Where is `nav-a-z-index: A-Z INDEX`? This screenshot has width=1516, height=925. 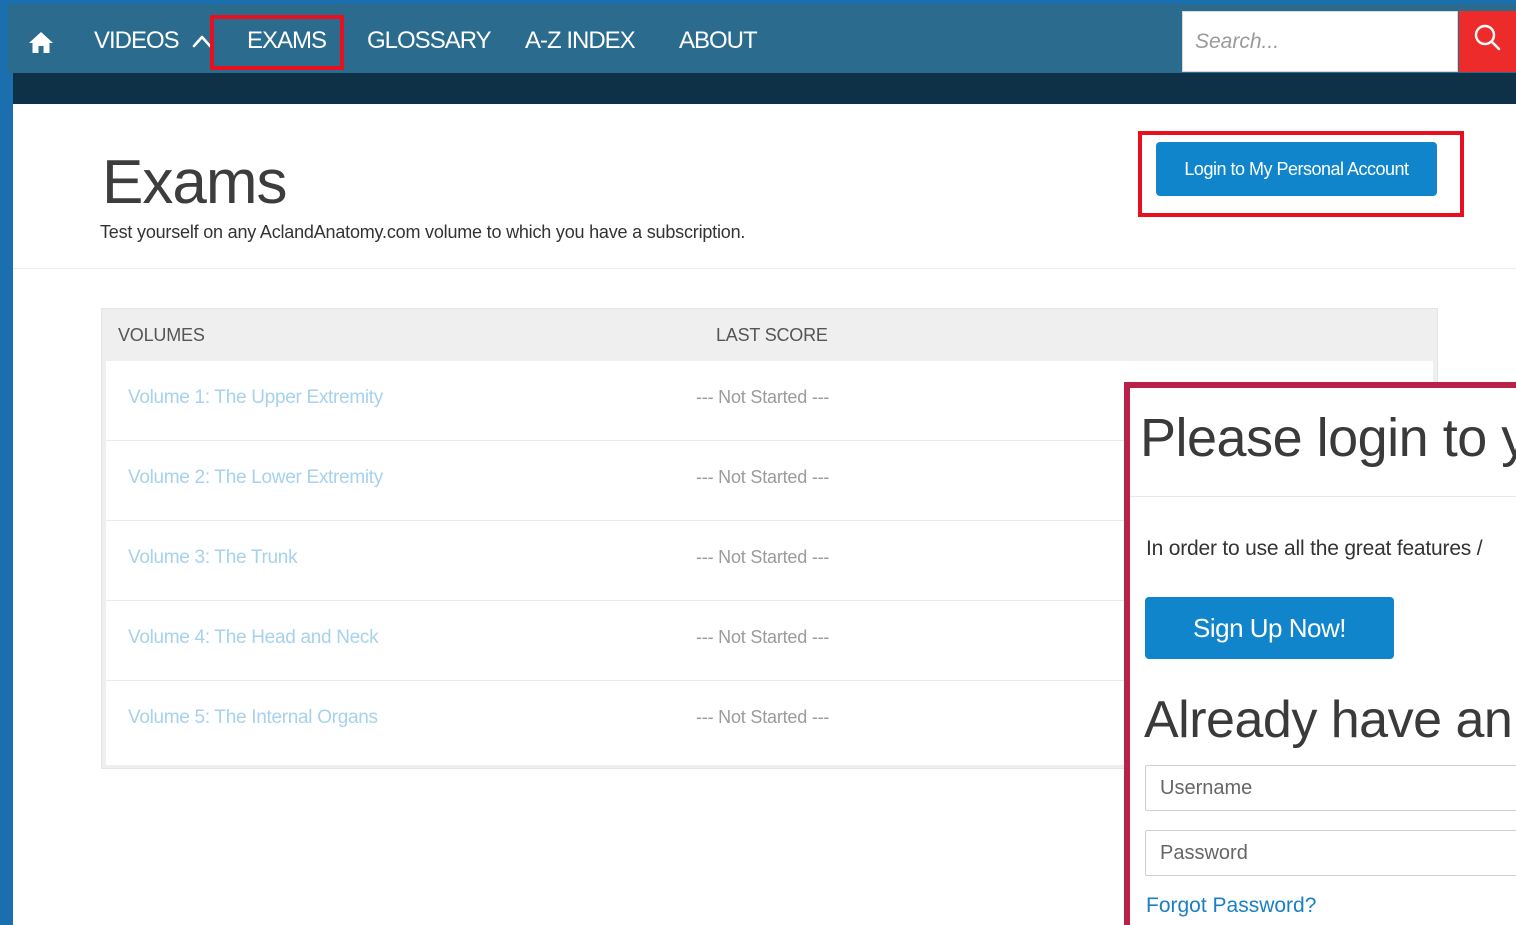 nav-a-z-index: A-Z INDEX is located at coordinates (580, 41).